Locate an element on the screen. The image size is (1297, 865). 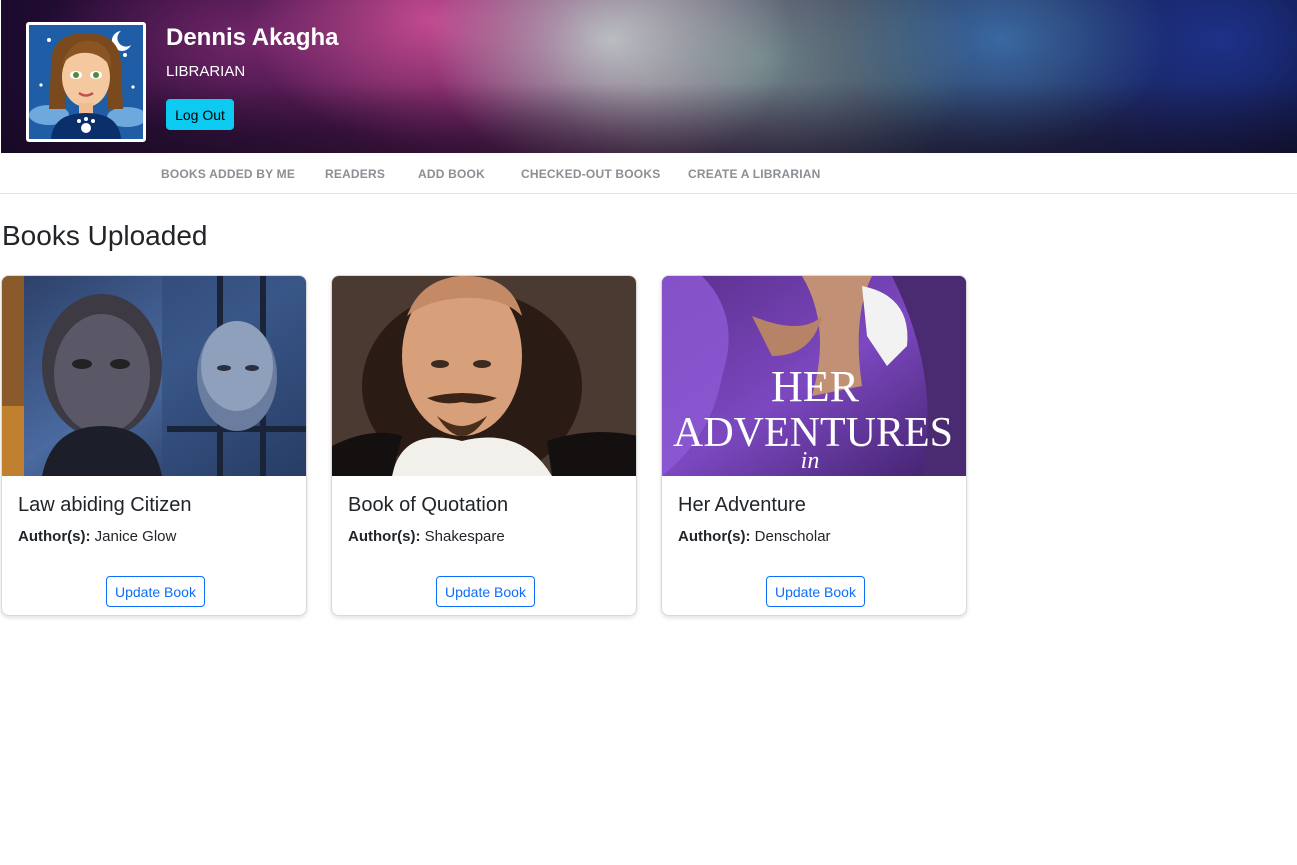
author-name: Shakespare is located at coordinates (464, 536).